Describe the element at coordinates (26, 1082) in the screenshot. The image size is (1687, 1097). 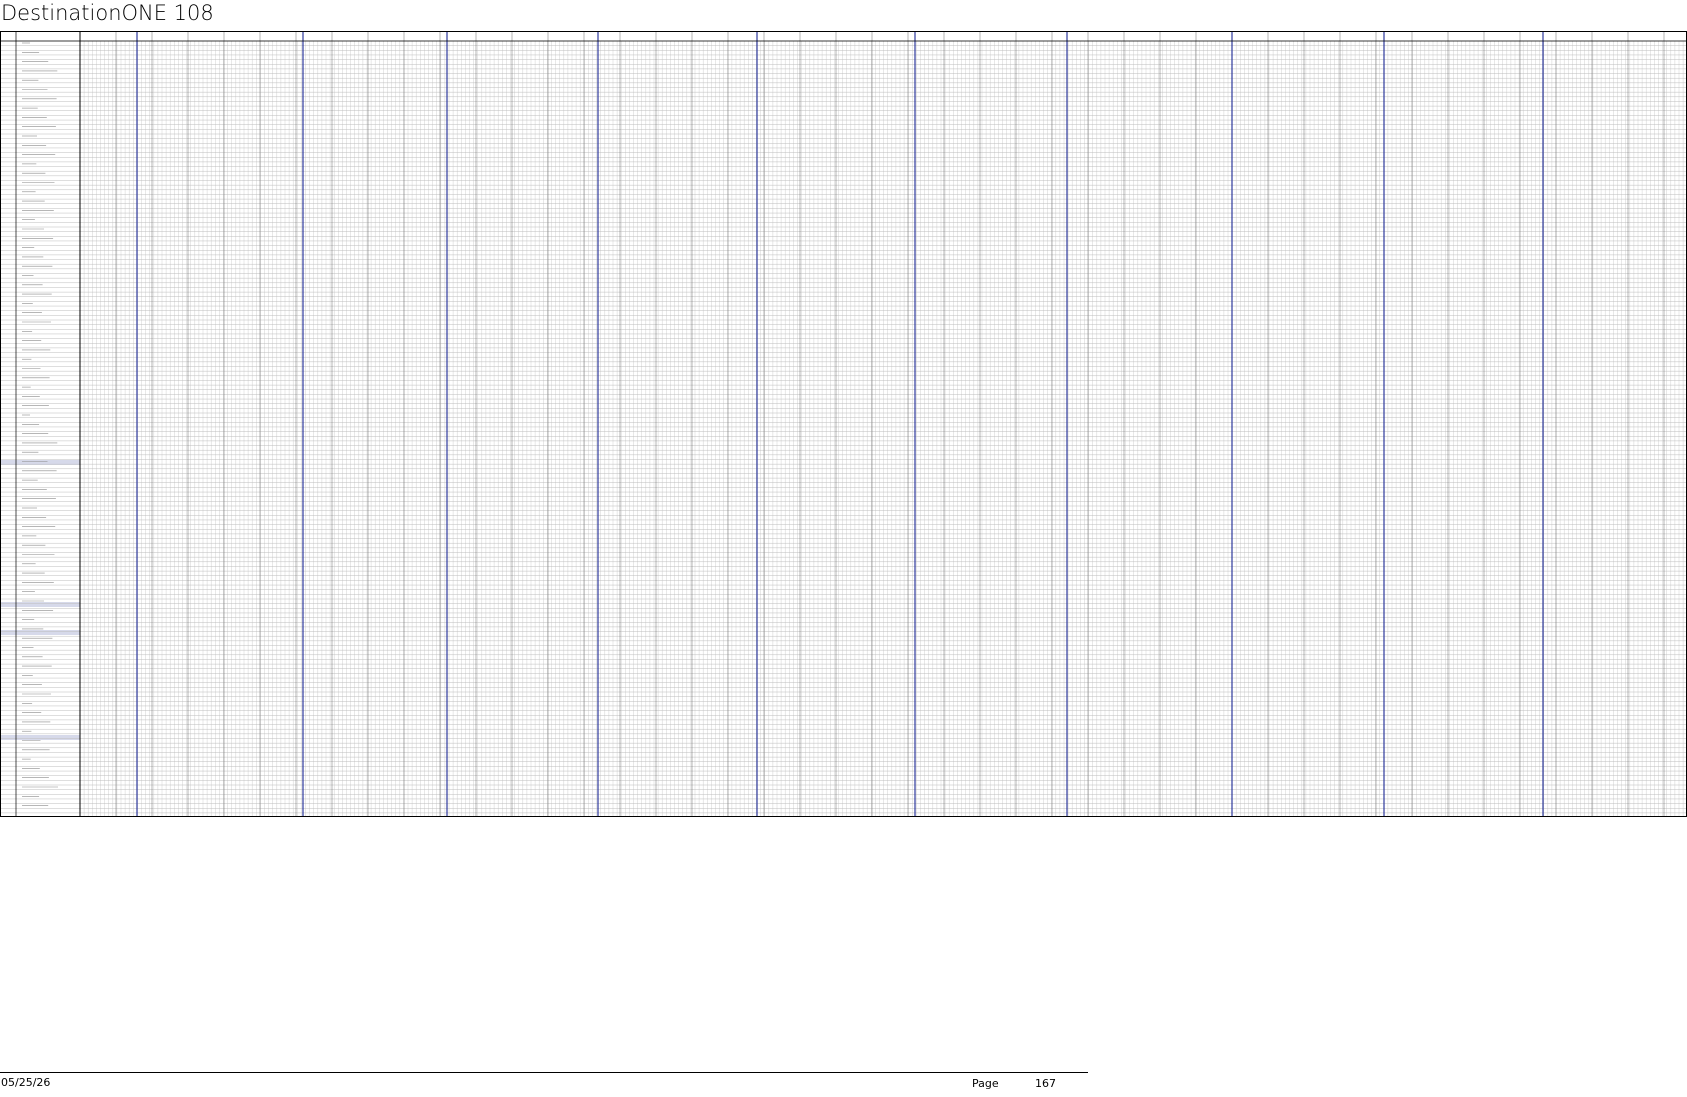
I see `footer-date: 05/25/26` at that location.